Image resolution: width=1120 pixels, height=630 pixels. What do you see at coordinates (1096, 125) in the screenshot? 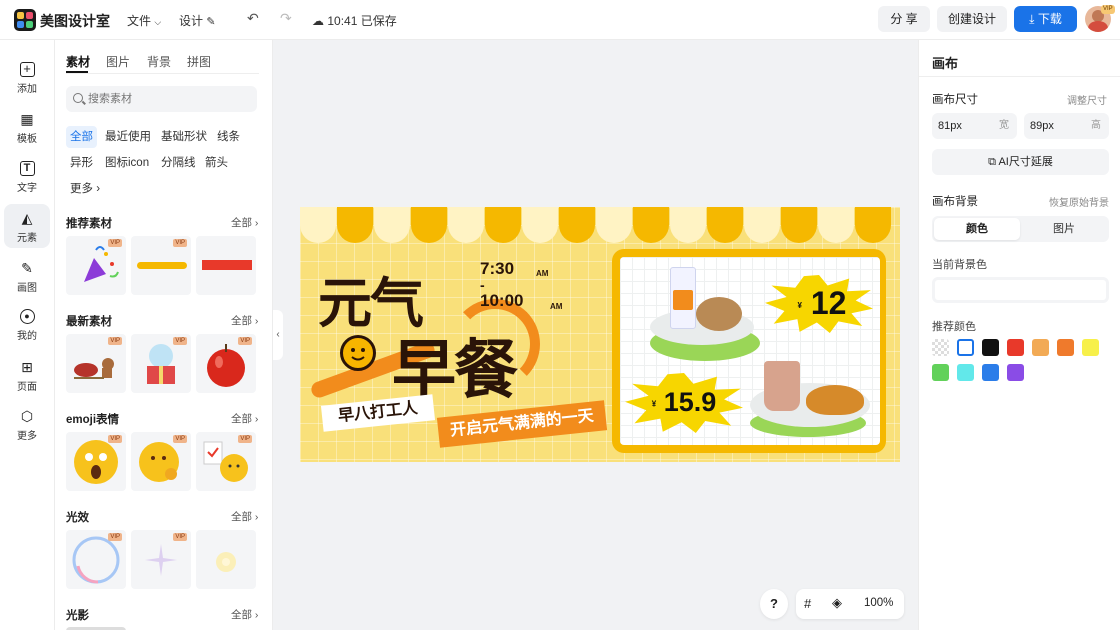
I see `height-unit: 高` at bounding box center [1096, 125].